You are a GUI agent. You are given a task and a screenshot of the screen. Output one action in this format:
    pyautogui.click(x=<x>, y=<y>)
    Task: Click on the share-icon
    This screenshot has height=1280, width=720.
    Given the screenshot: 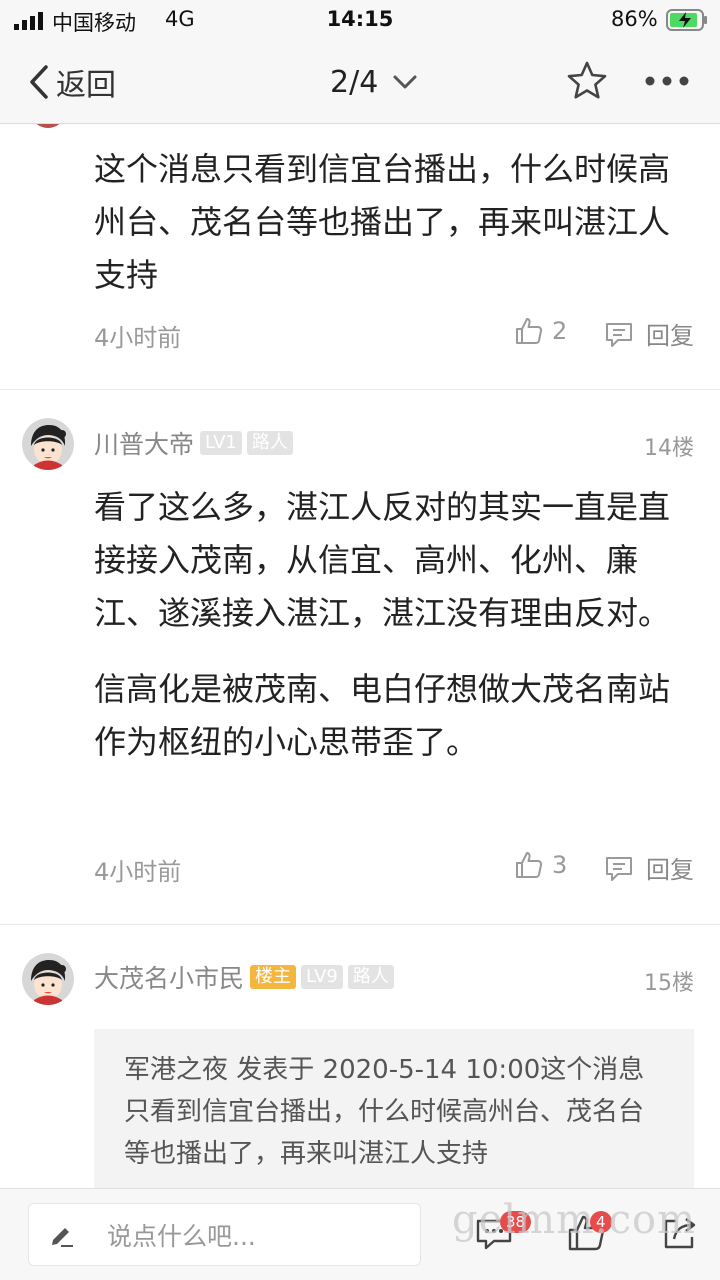 What is the action you would take?
    pyautogui.click(x=680, y=1233)
    